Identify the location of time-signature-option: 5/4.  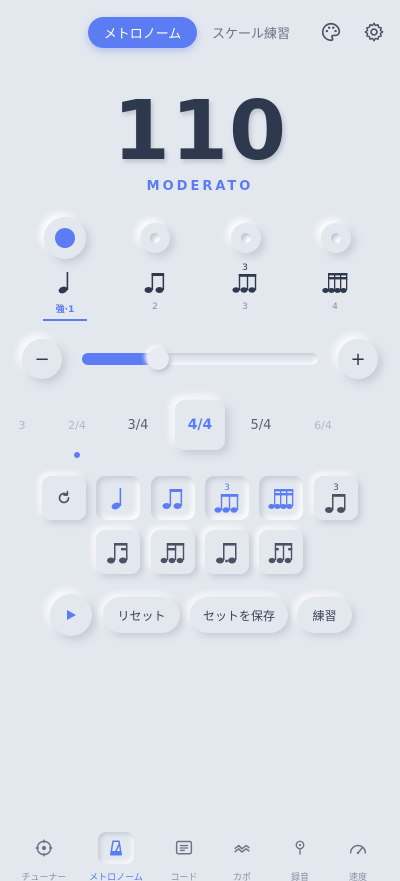
(261, 425).